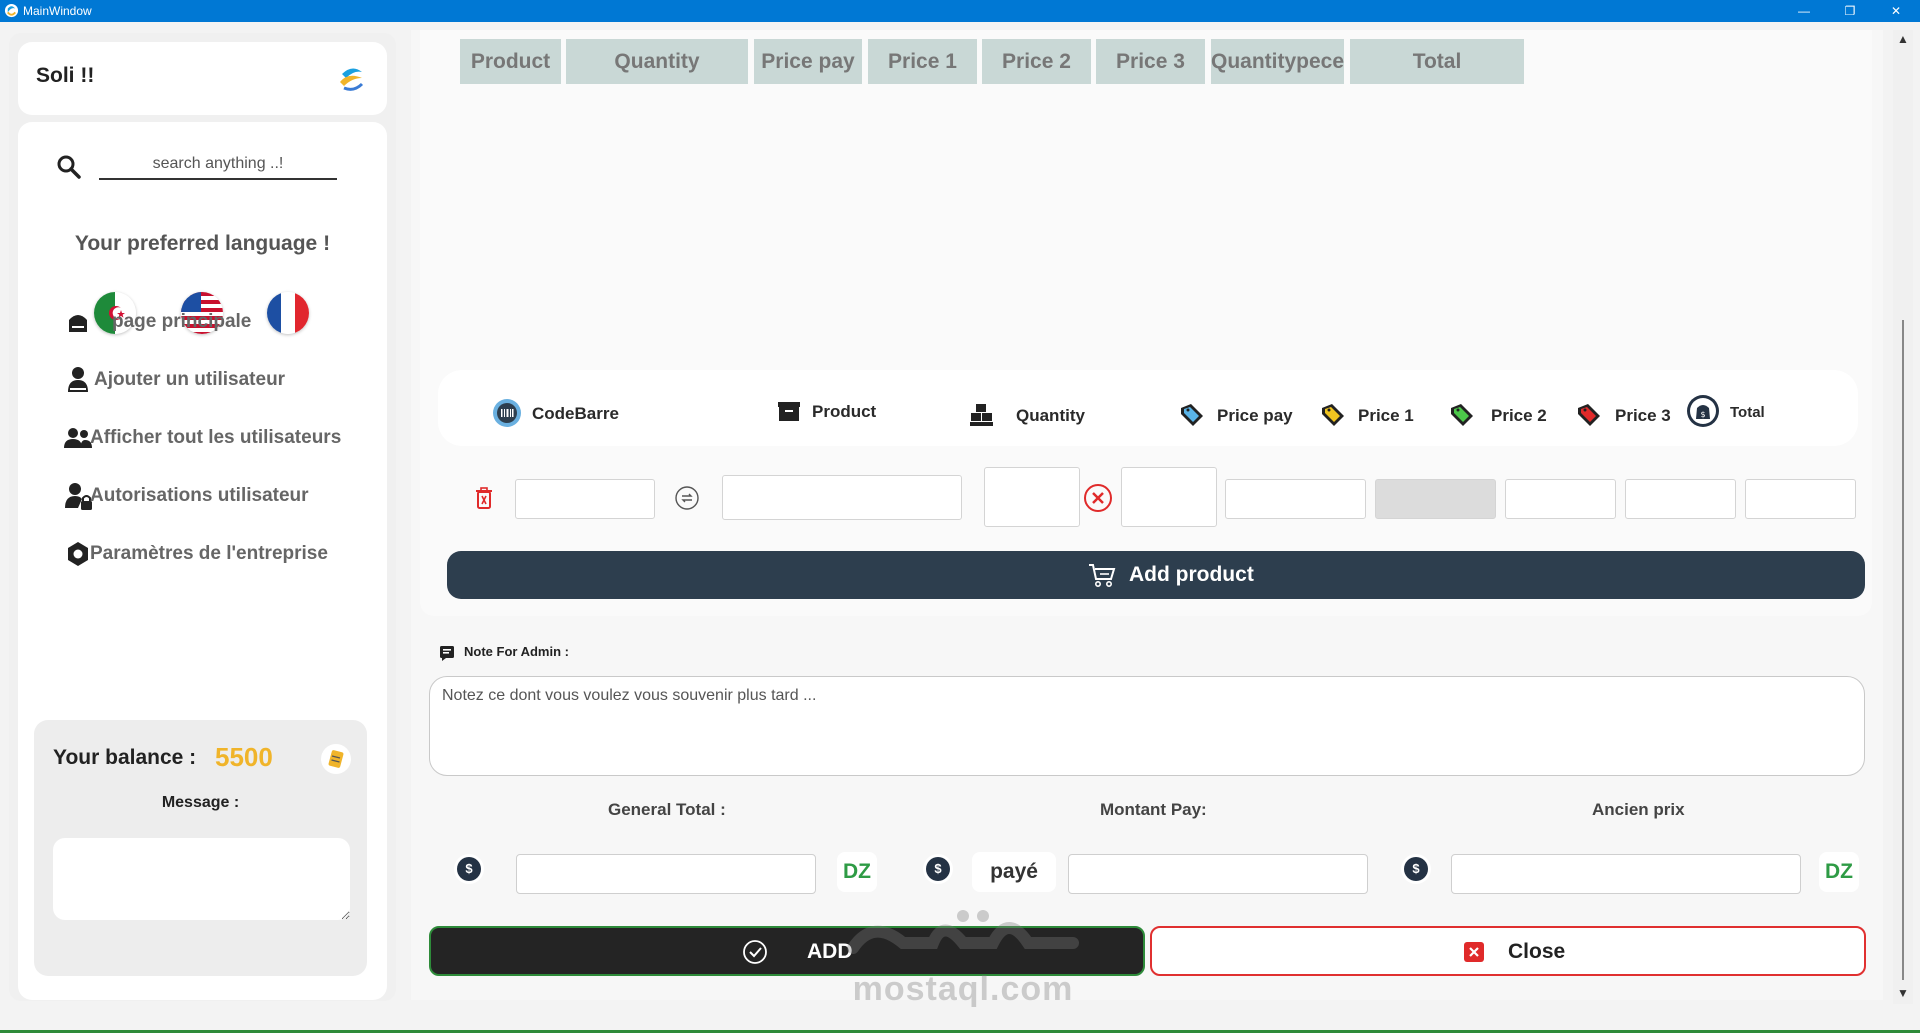 The height and width of the screenshot is (1033, 1920). What do you see at coordinates (69, 167) in the screenshot?
I see `search-icon` at bounding box center [69, 167].